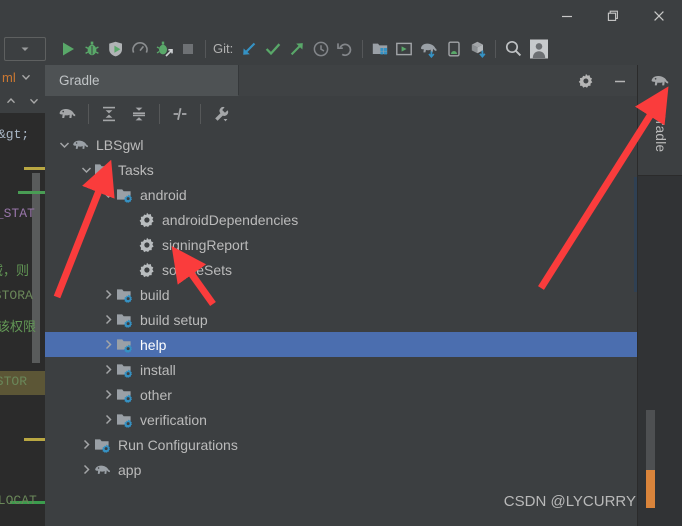  I want to click on sdk-manager-button, so click(380, 48).